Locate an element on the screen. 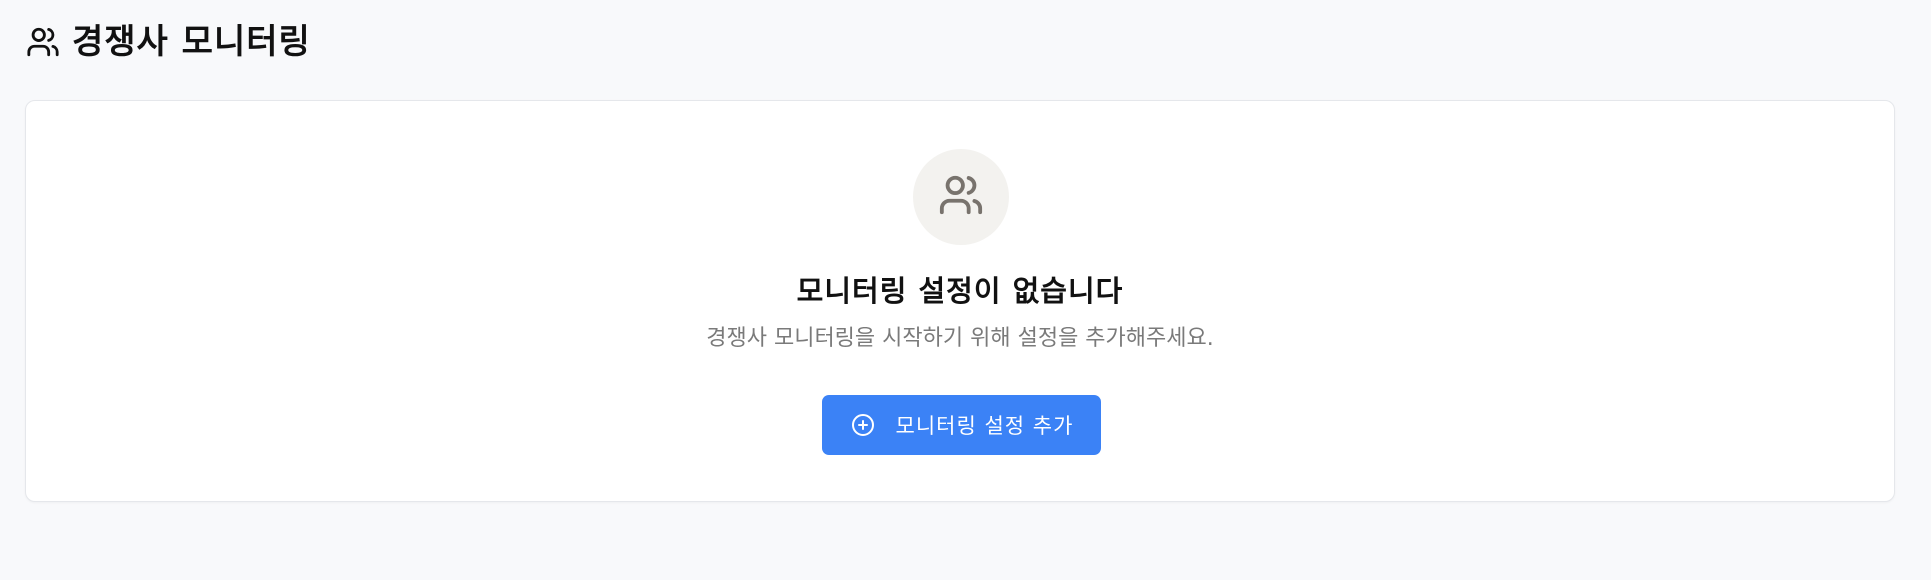  empty-state-title: 모니터링 설정이 없습니다 is located at coordinates (960, 291).